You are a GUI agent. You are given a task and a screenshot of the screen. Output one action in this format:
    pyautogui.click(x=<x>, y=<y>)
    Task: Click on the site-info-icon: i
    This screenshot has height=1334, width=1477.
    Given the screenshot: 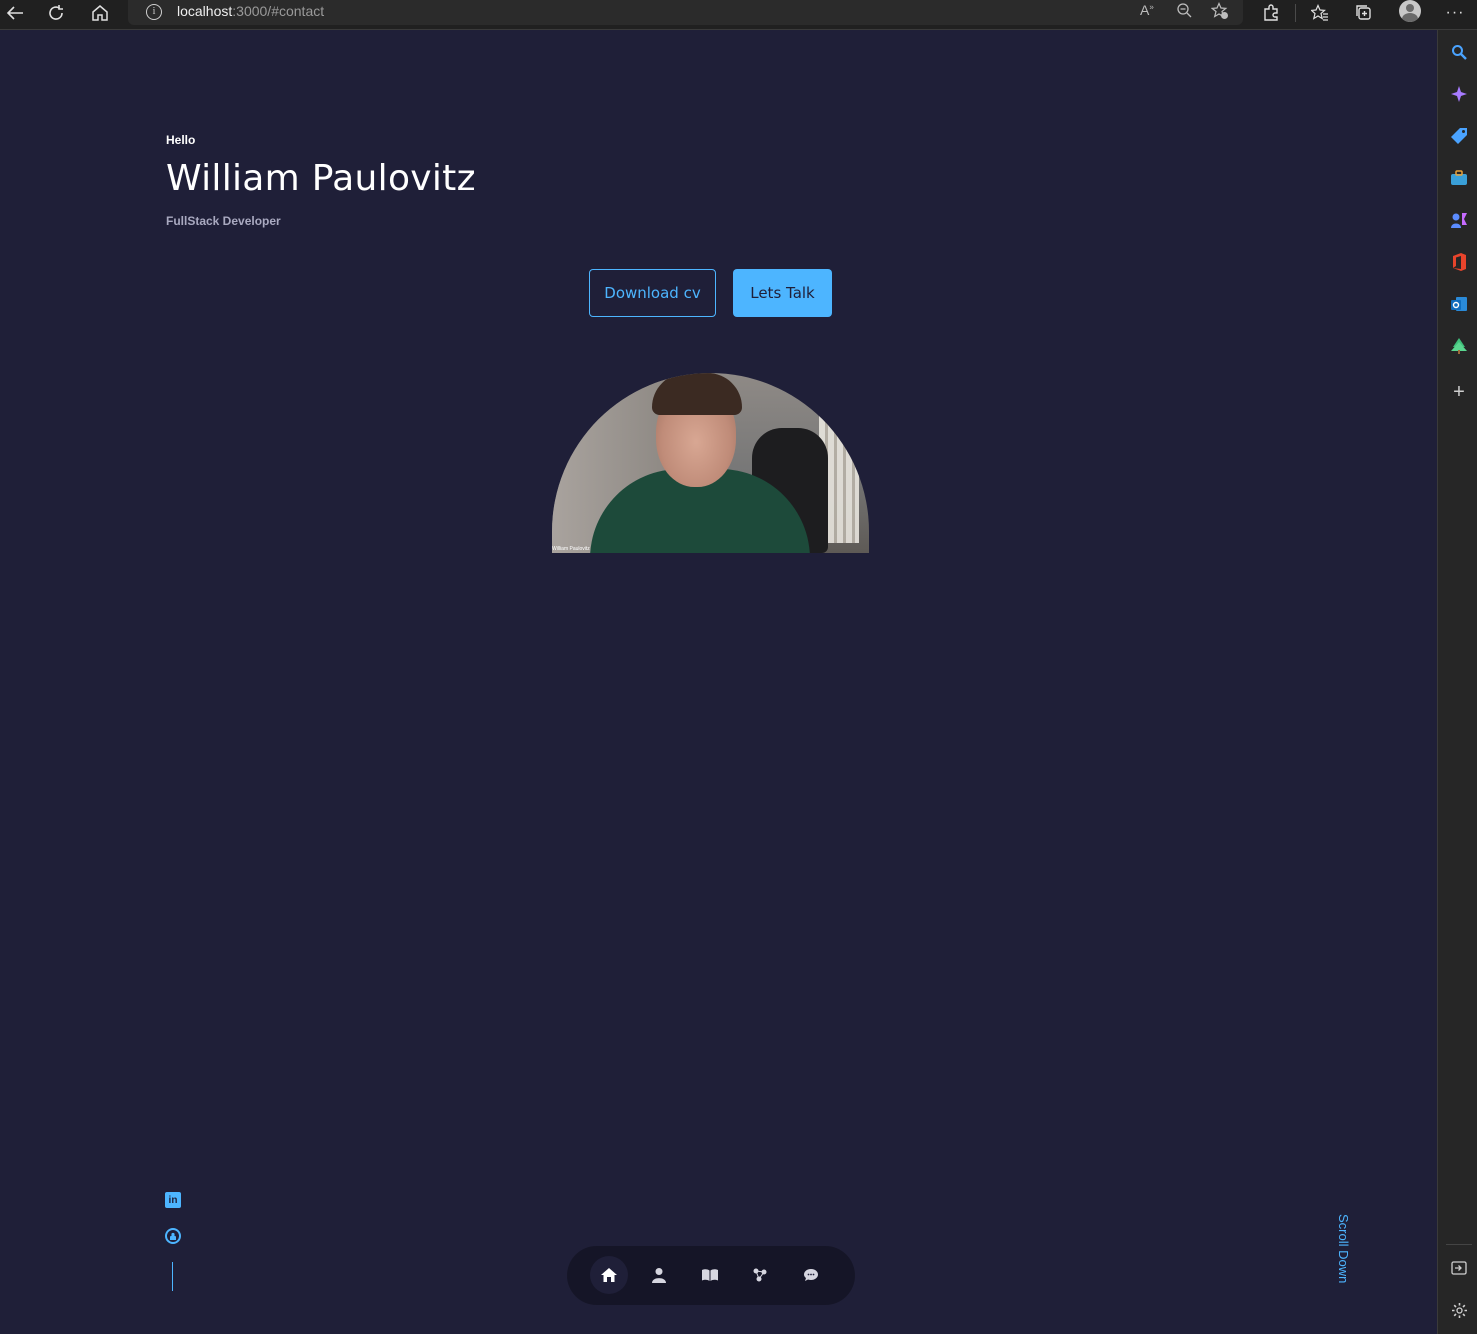 What is the action you would take?
    pyautogui.click(x=154, y=12)
    